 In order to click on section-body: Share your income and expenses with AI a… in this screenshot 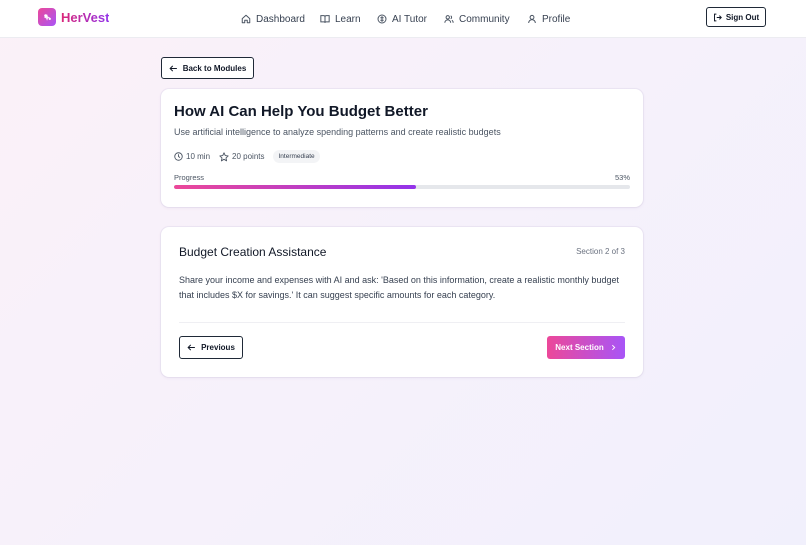, I will do `click(399, 287)`.